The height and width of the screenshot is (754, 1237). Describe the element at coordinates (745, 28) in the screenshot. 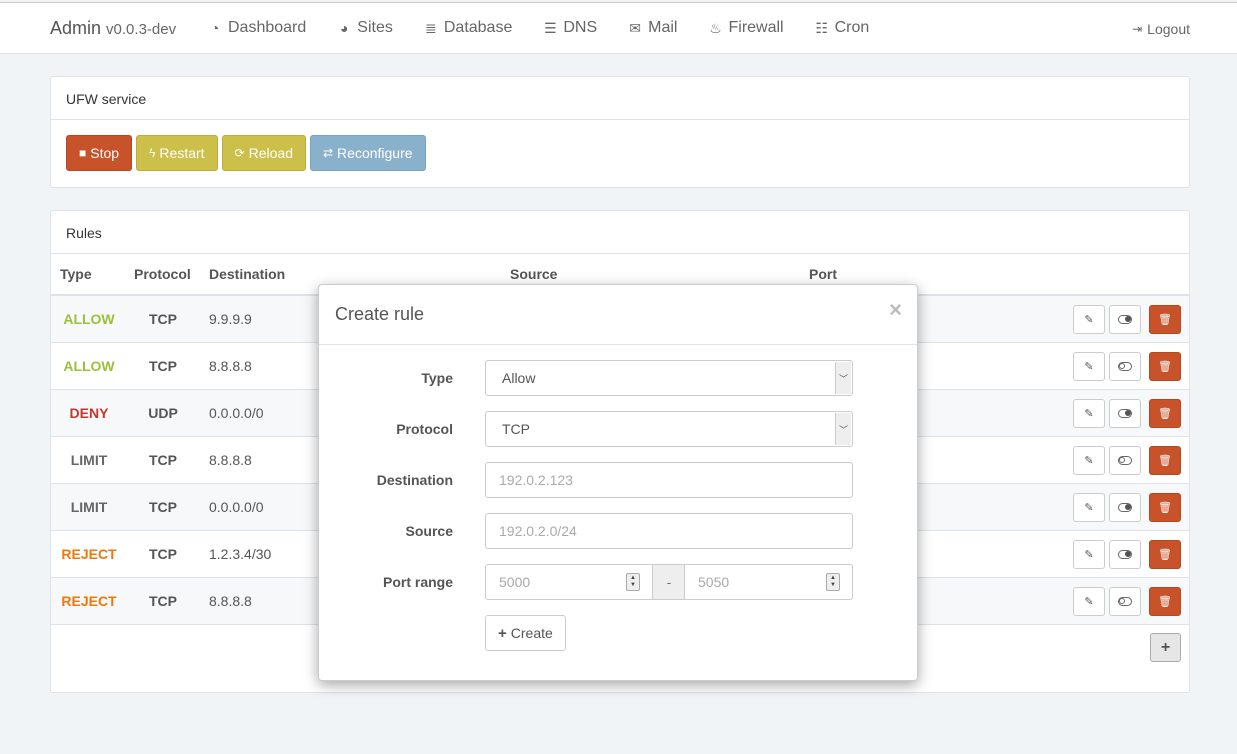

I see `nav-item-firewall: ♨ Firewall` at that location.